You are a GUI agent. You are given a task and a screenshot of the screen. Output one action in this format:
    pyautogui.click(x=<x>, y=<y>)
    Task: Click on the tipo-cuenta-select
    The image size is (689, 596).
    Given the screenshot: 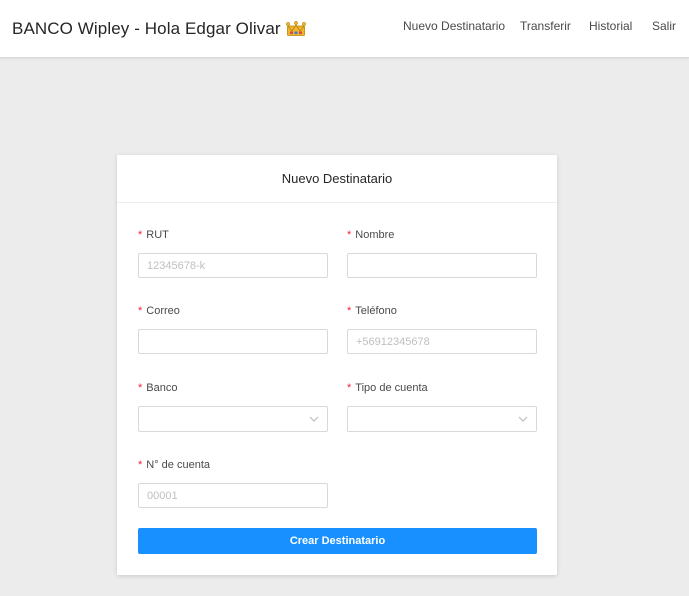 What is the action you would take?
    pyautogui.click(x=442, y=419)
    